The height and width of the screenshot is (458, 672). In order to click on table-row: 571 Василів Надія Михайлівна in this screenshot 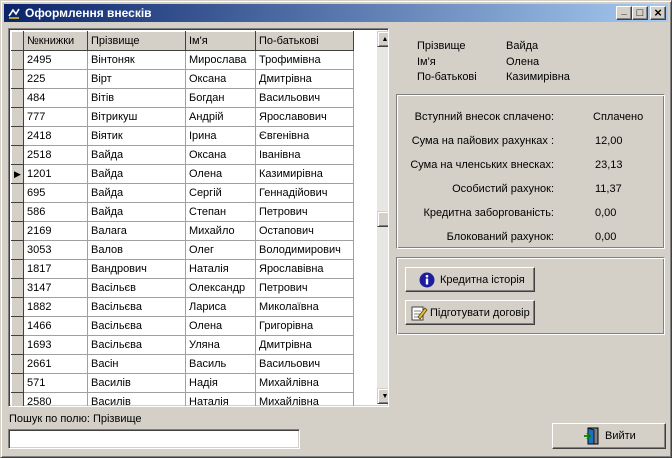, I will do `click(182, 383)`.